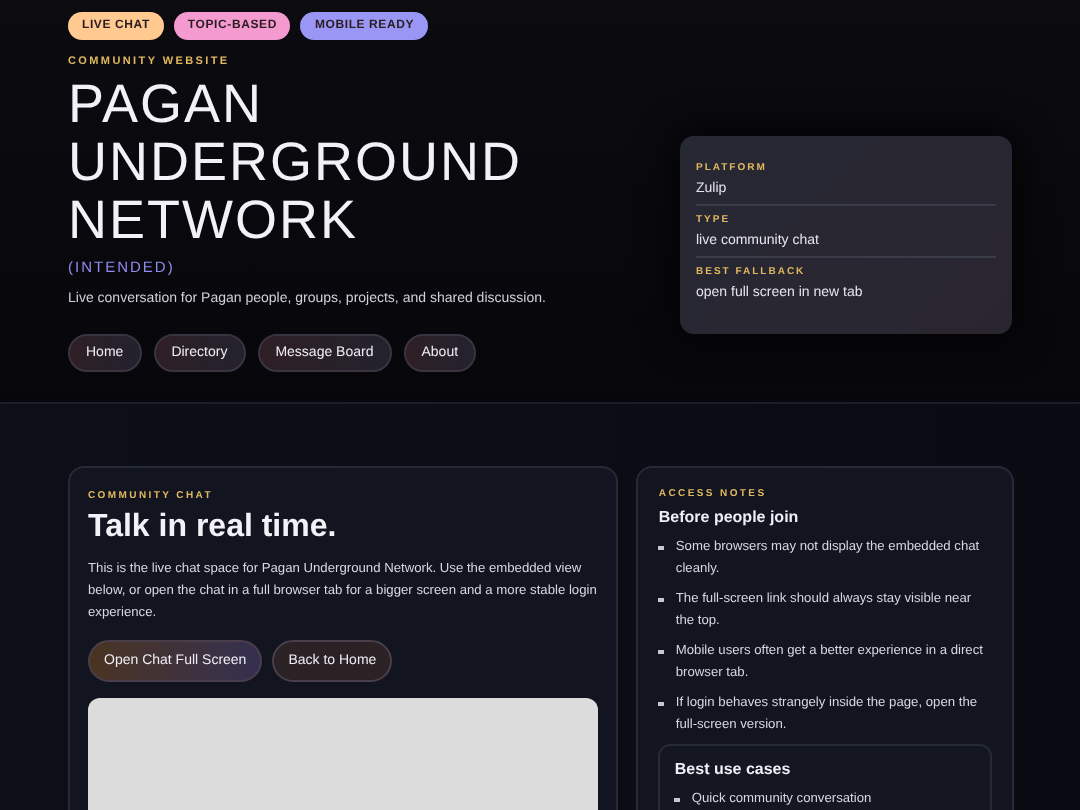 Image resolution: width=1080 pixels, height=810 pixels. Describe the element at coordinates (729, 517) in the screenshot. I see `card-heading: Before people join` at that location.